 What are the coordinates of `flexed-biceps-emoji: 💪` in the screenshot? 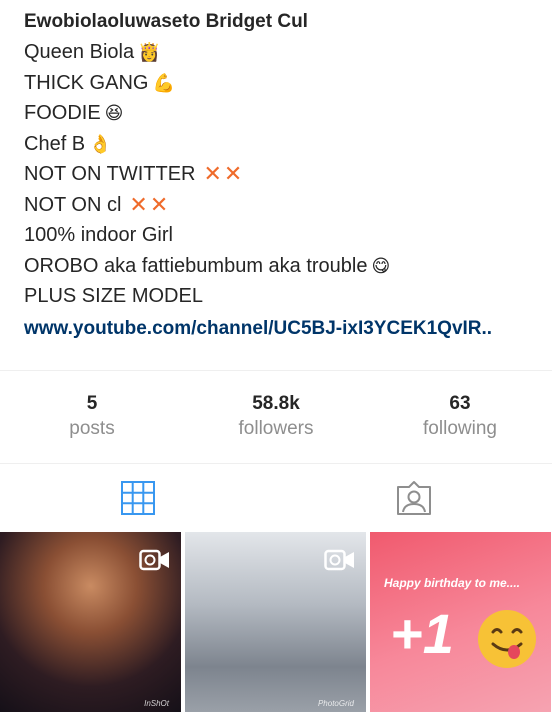 It's located at (163, 82).